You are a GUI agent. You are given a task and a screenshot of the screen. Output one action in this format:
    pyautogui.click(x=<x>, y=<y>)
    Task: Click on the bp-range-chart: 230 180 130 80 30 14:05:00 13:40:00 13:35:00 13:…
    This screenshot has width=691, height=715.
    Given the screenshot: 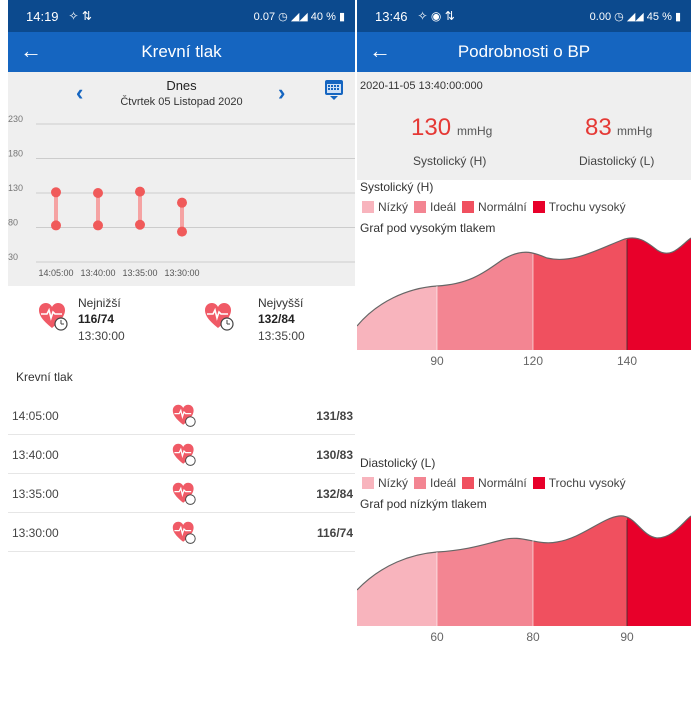 What is the action you would take?
    pyautogui.click(x=181, y=200)
    